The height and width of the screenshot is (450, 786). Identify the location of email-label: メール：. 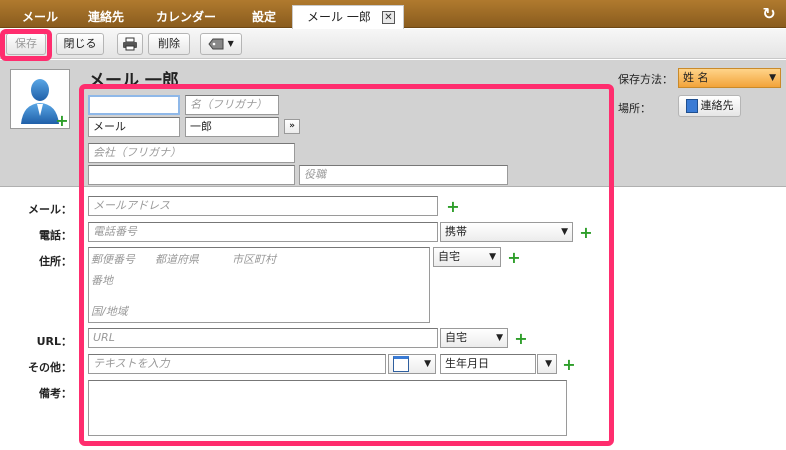
(50, 209).